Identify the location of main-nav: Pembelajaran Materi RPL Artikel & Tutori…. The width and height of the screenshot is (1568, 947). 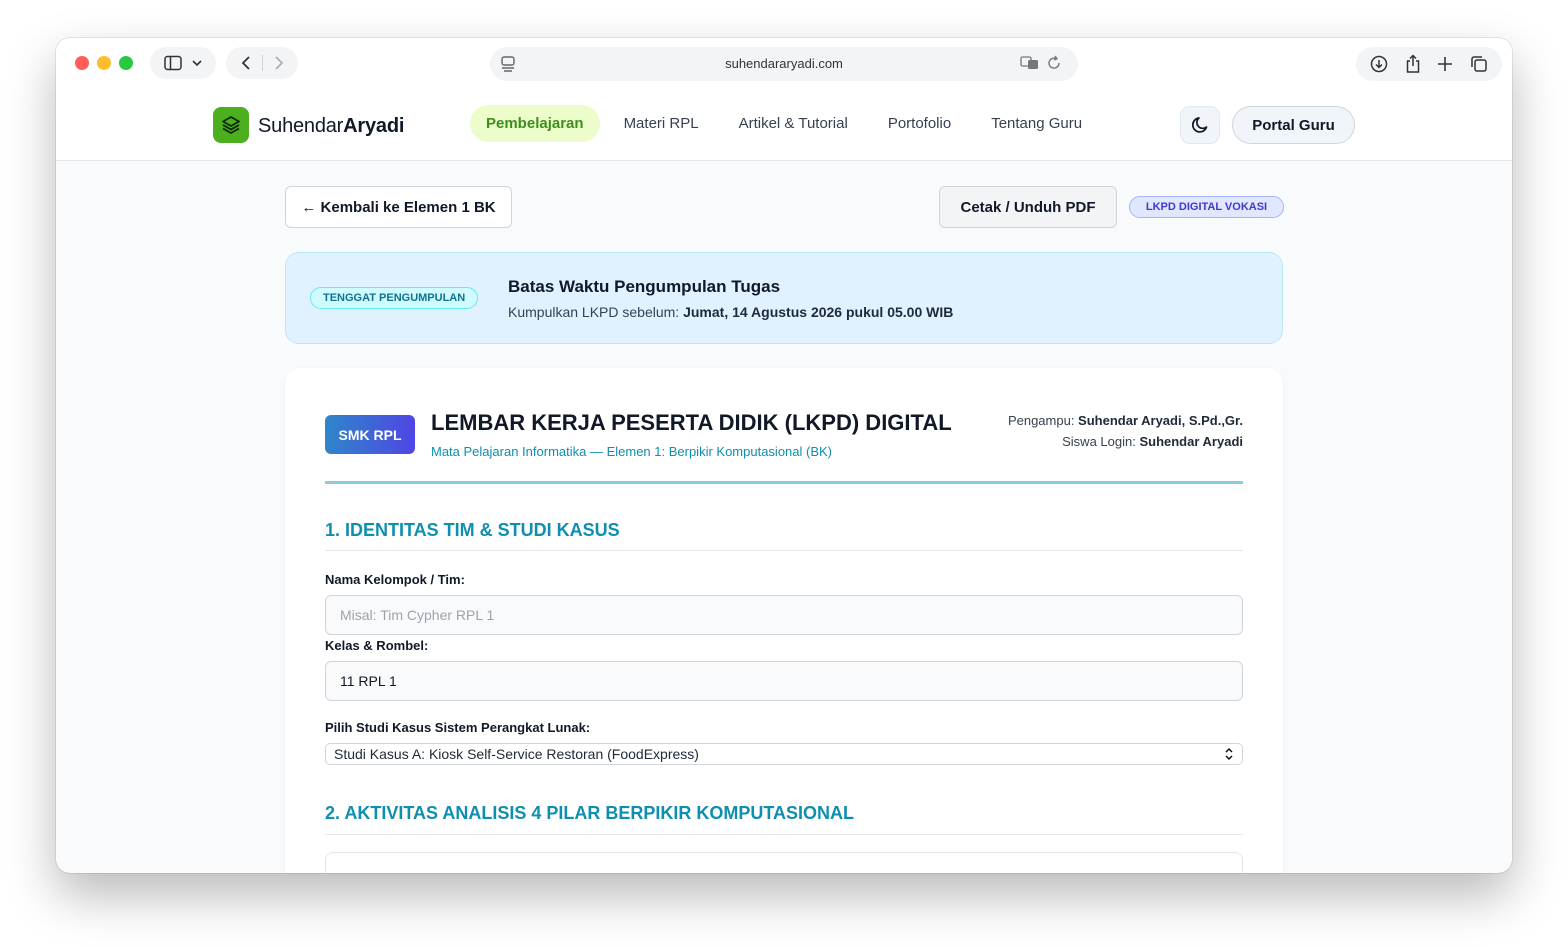
(788, 123).